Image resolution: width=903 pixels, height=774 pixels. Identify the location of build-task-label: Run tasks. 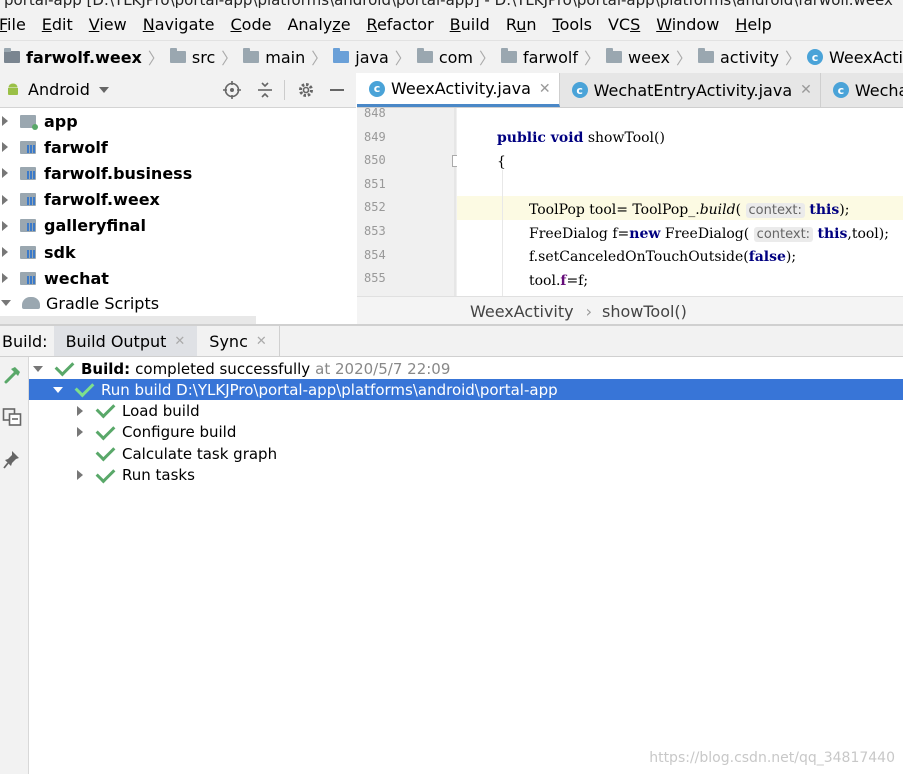
(158, 475).